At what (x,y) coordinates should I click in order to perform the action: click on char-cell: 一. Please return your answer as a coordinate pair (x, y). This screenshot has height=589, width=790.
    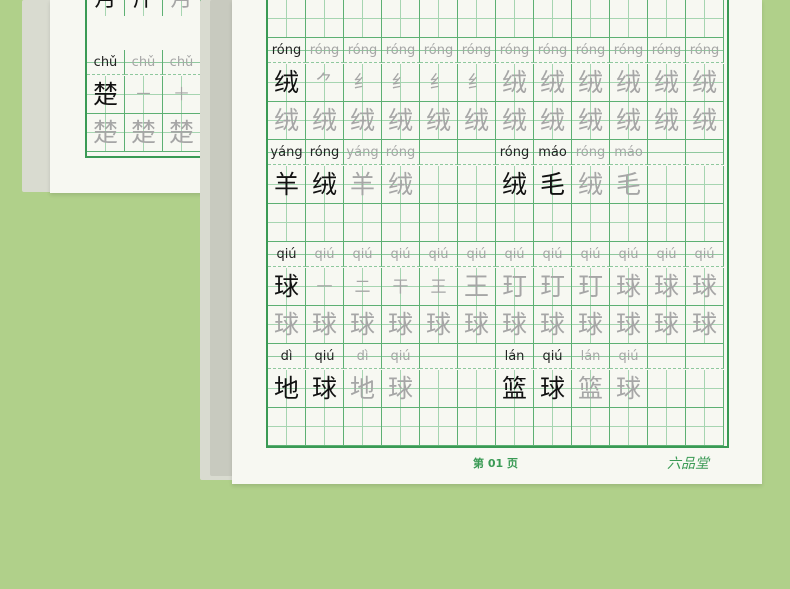
    Looking at the image, I should click on (325, 287).